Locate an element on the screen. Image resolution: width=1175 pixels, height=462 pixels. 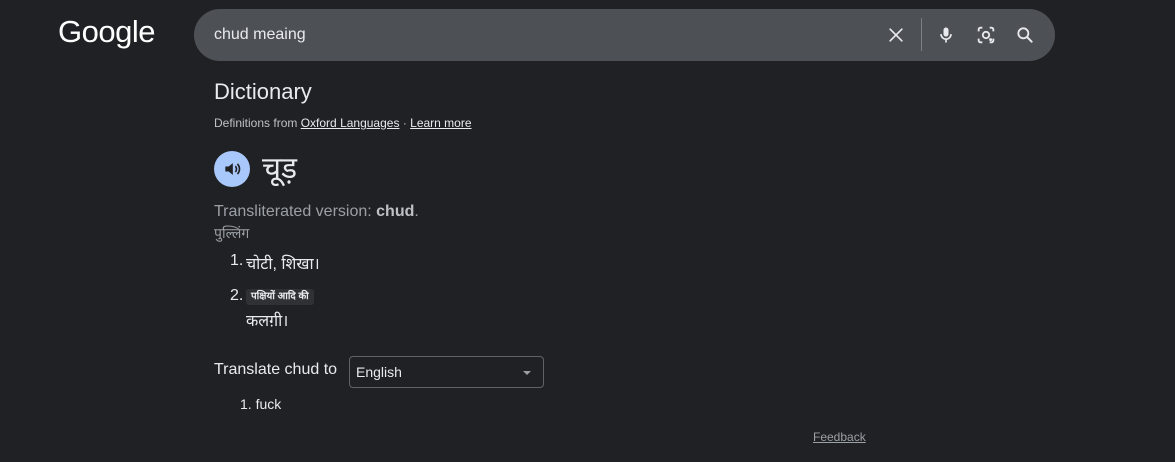
definition-text: चोटी, शिखा। is located at coordinates (283, 264).